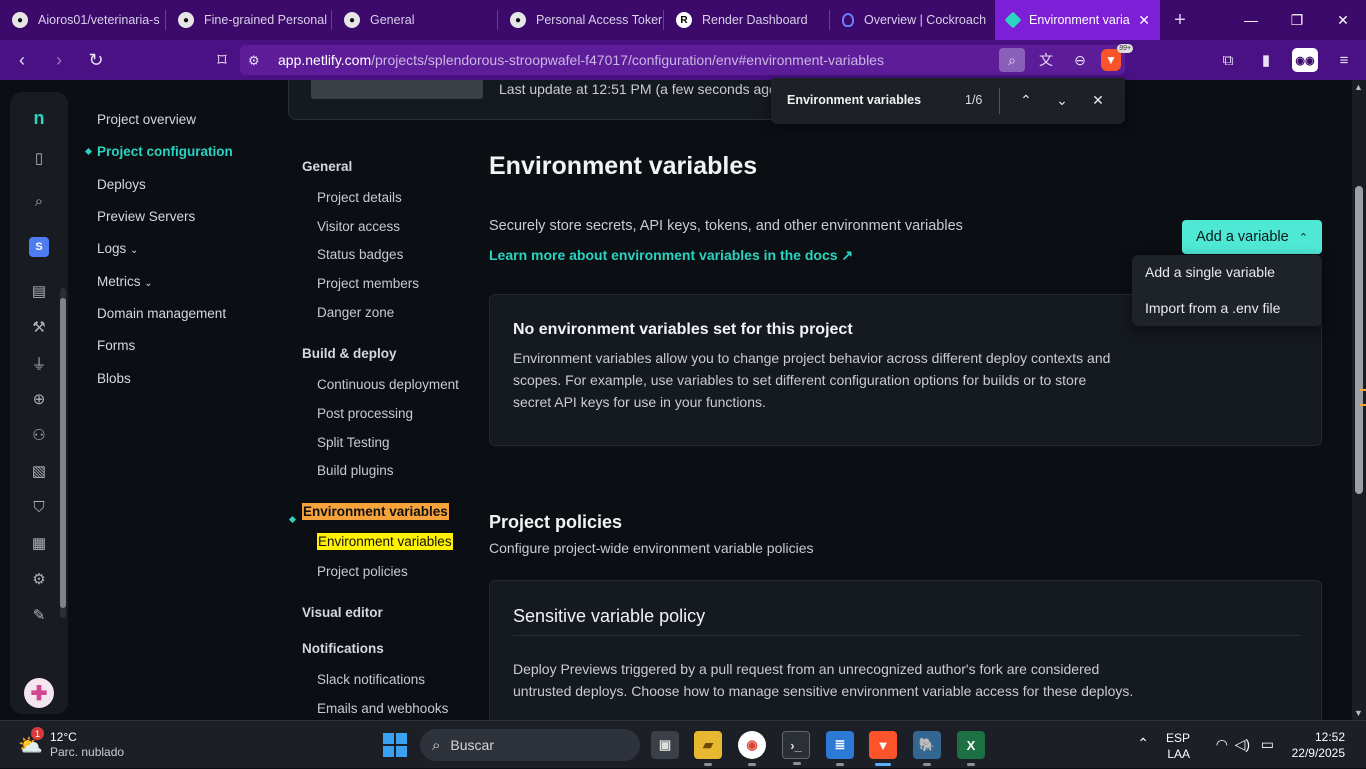 The height and width of the screenshot is (769, 1366). I want to click on find-previous-icon: ⌃, so click(1026, 100).